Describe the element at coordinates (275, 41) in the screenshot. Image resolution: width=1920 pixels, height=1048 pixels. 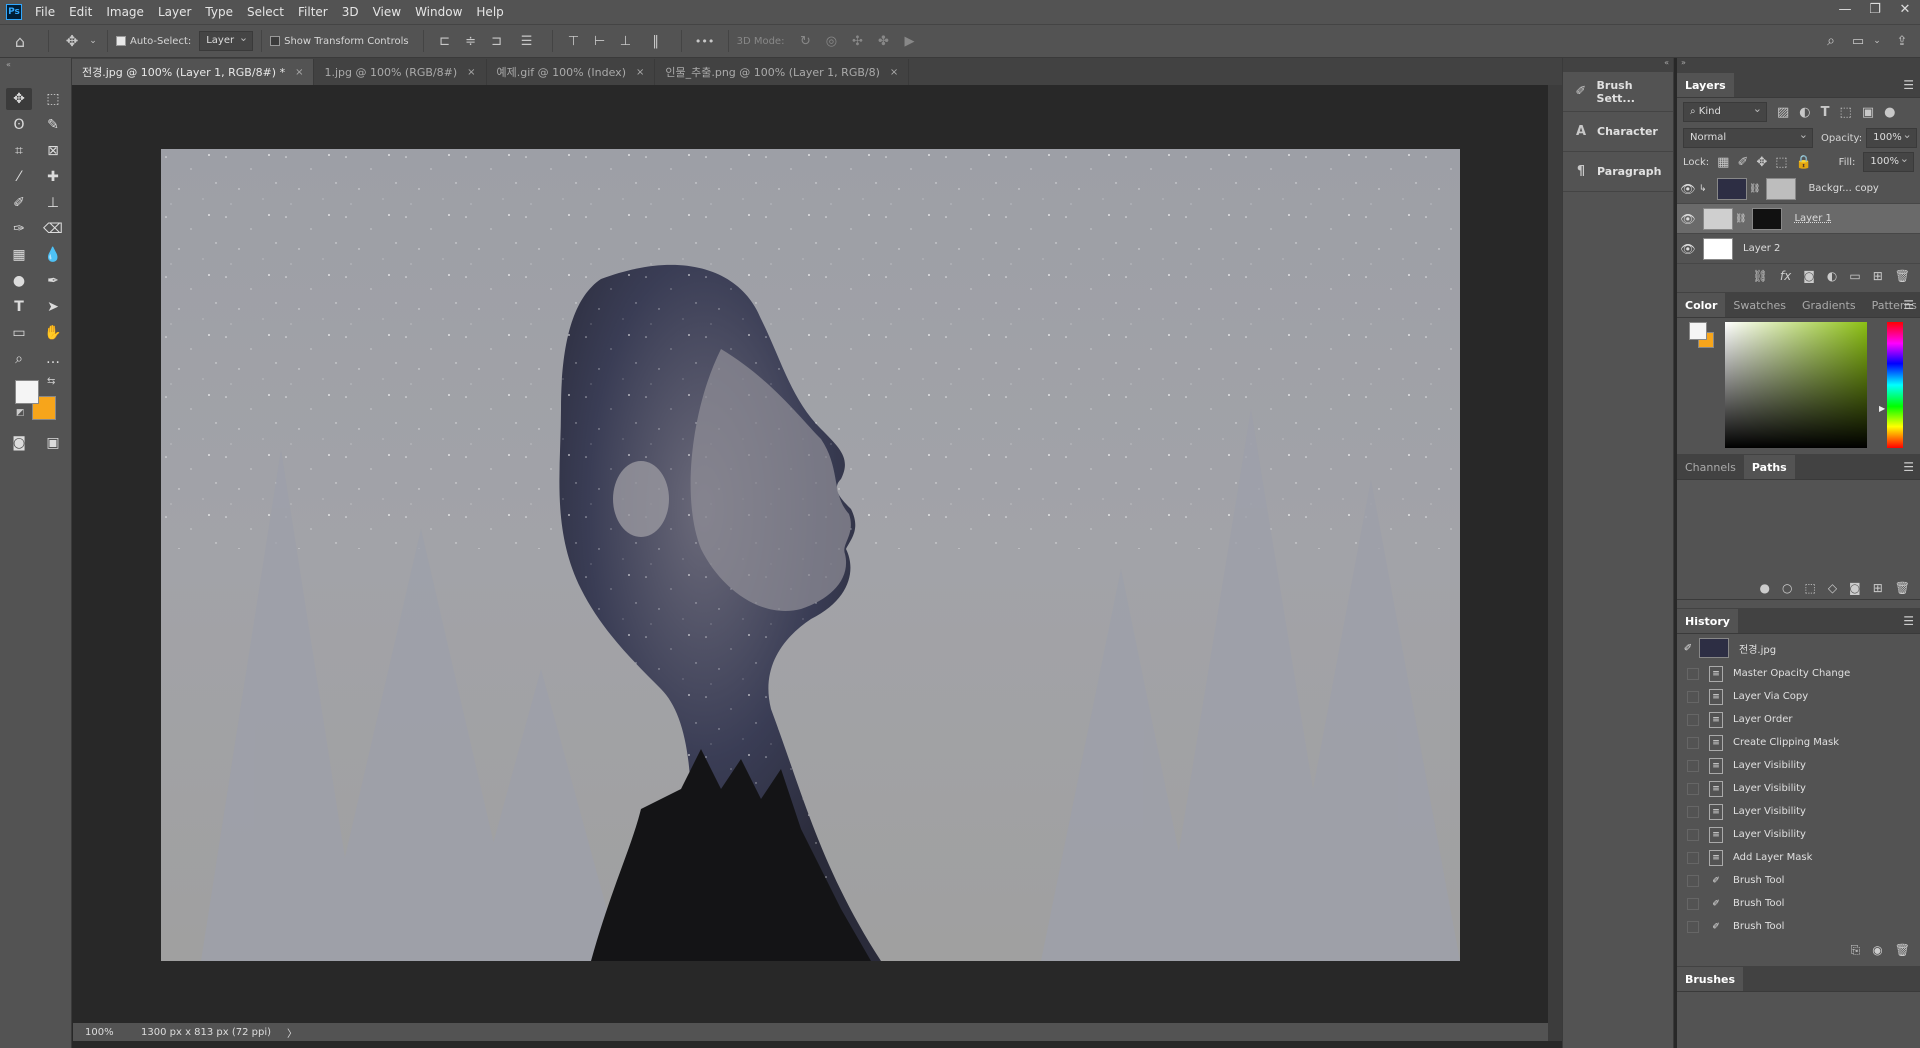
I see `show-transform-checkbox` at that location.